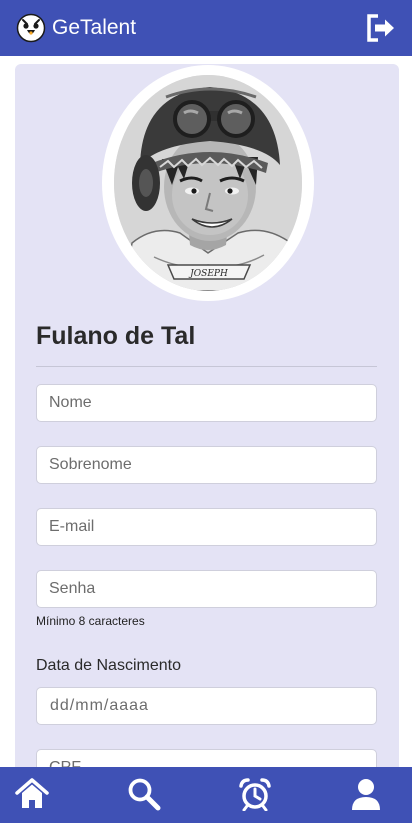 Image resolution: width=412 pixels, height=823 pixels. What do you see at coordinates (116, 336) in the screenshot?
I see `profile-name: Fulano de Tal` at bounding box center [116, 336].